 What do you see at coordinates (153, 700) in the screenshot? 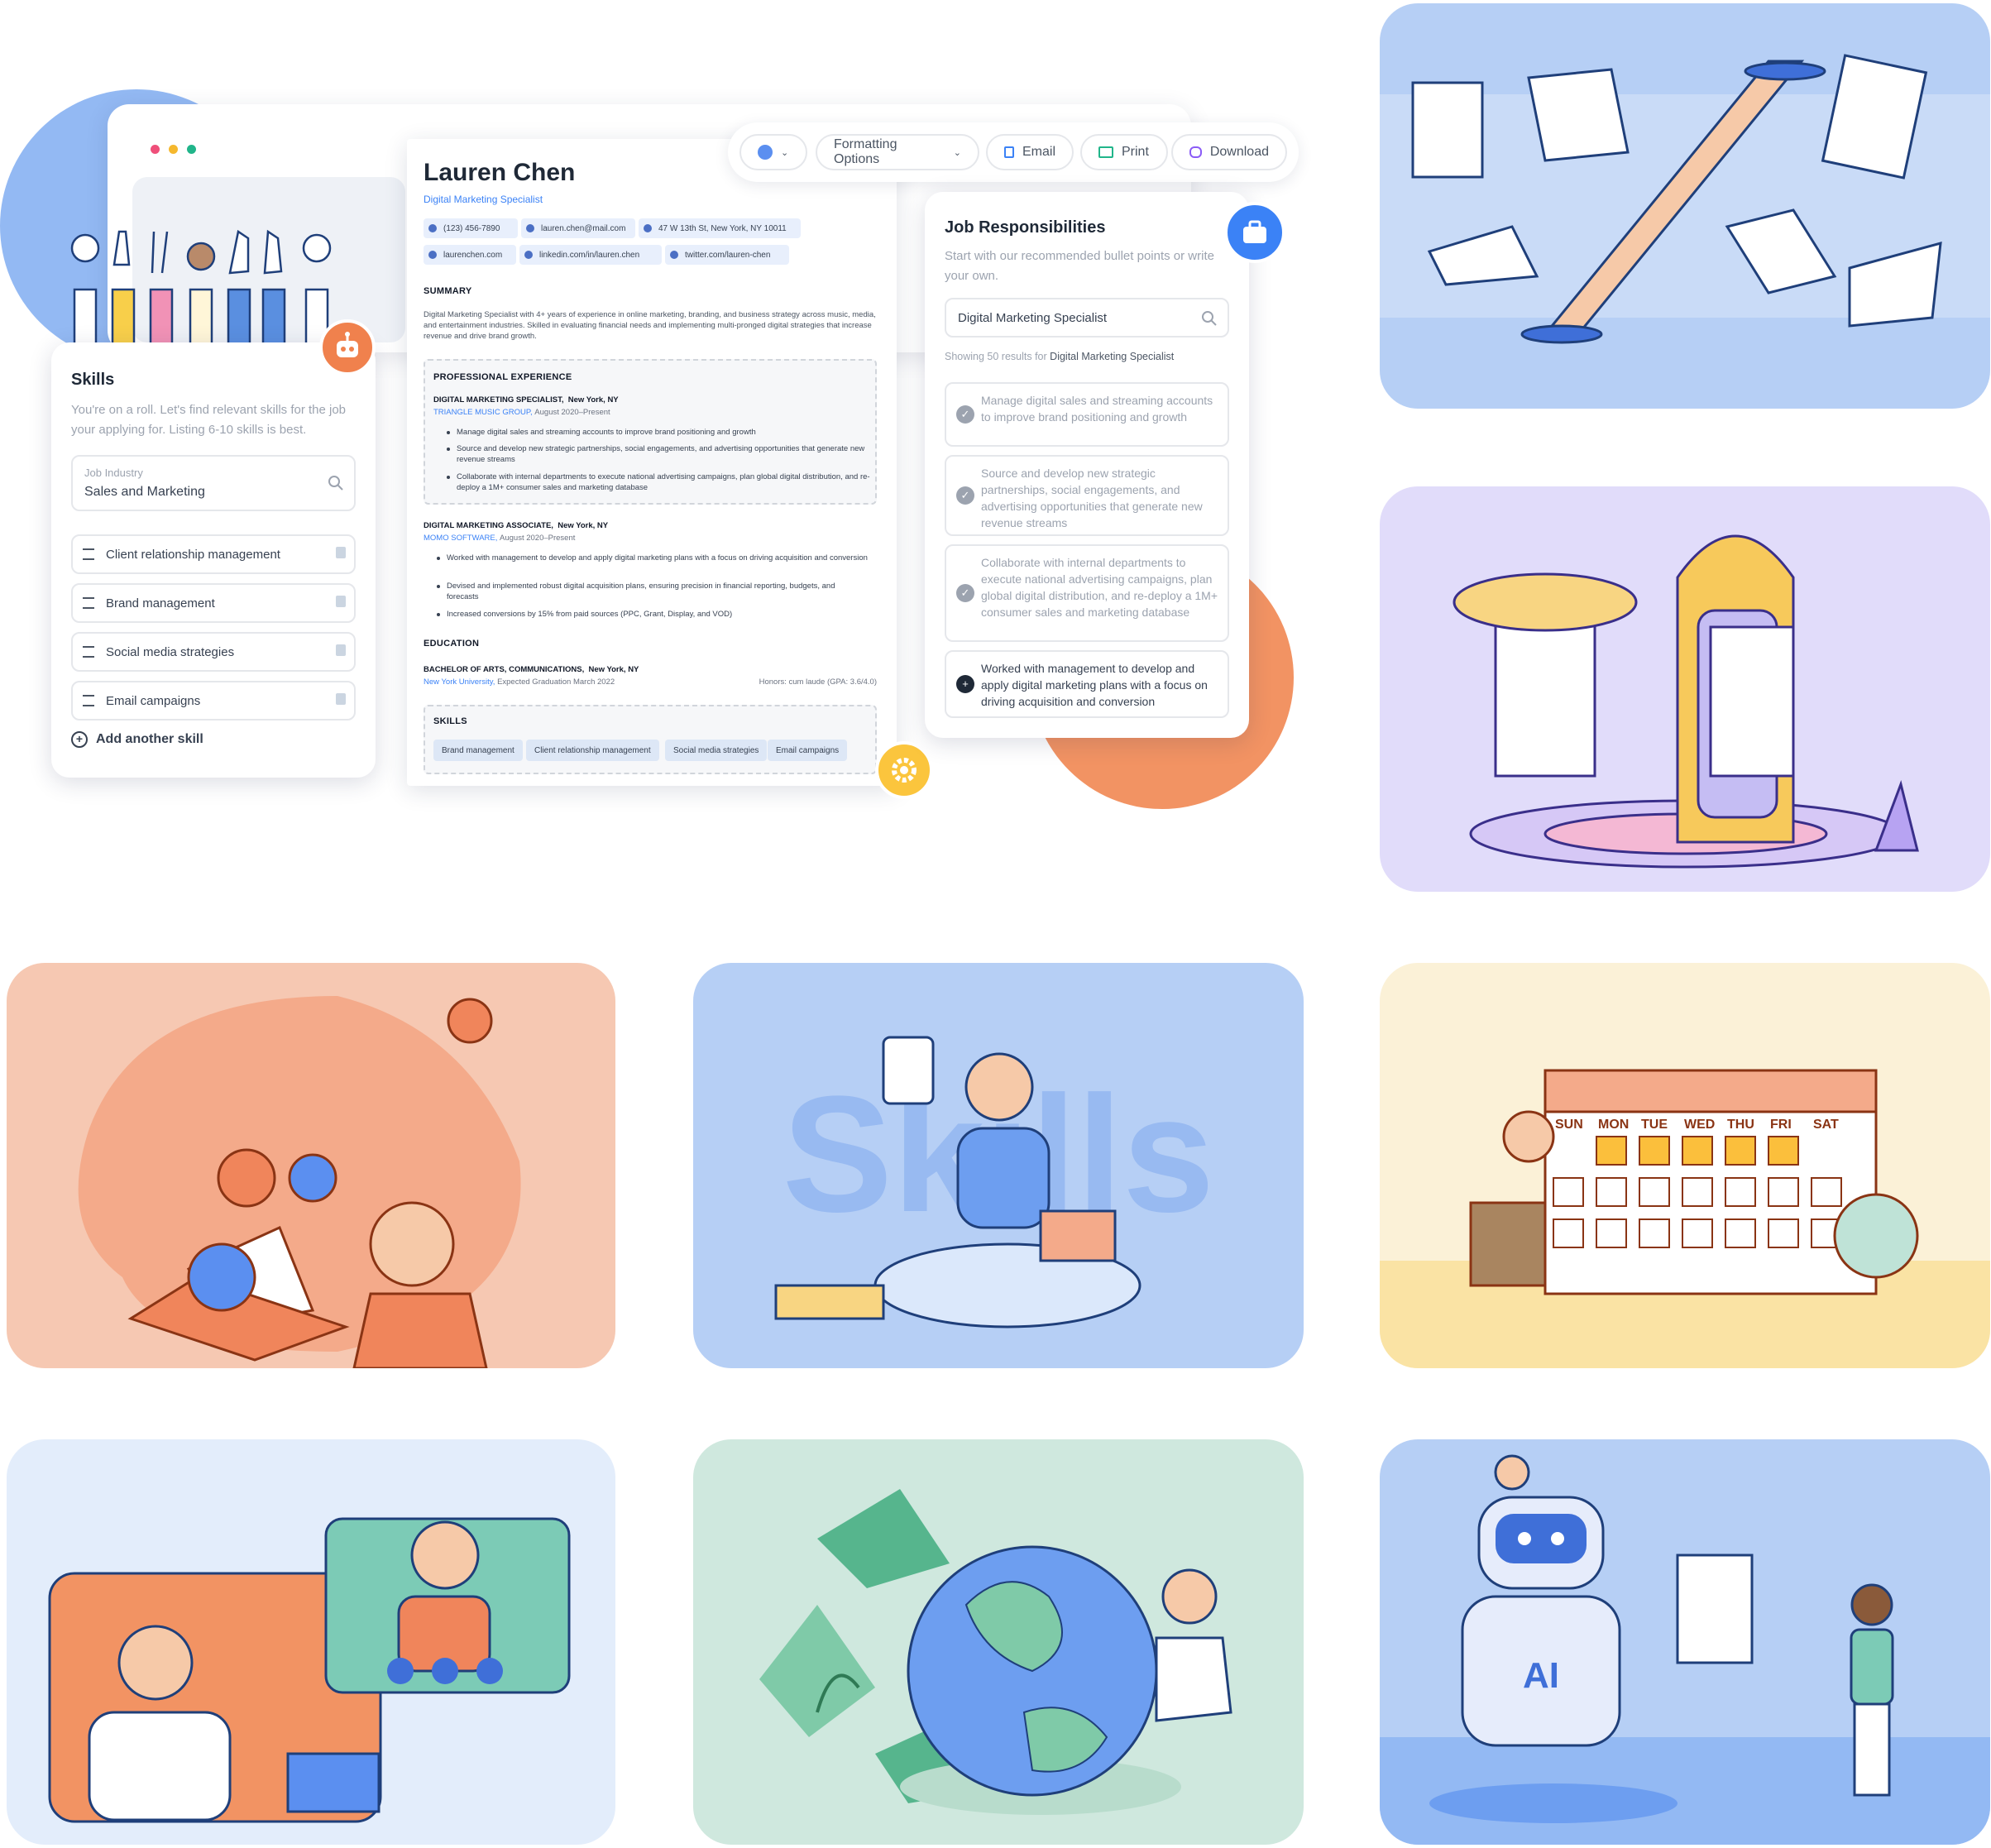
I see `skill-item-label: Email campaigns` at bounding box center [153, 700].